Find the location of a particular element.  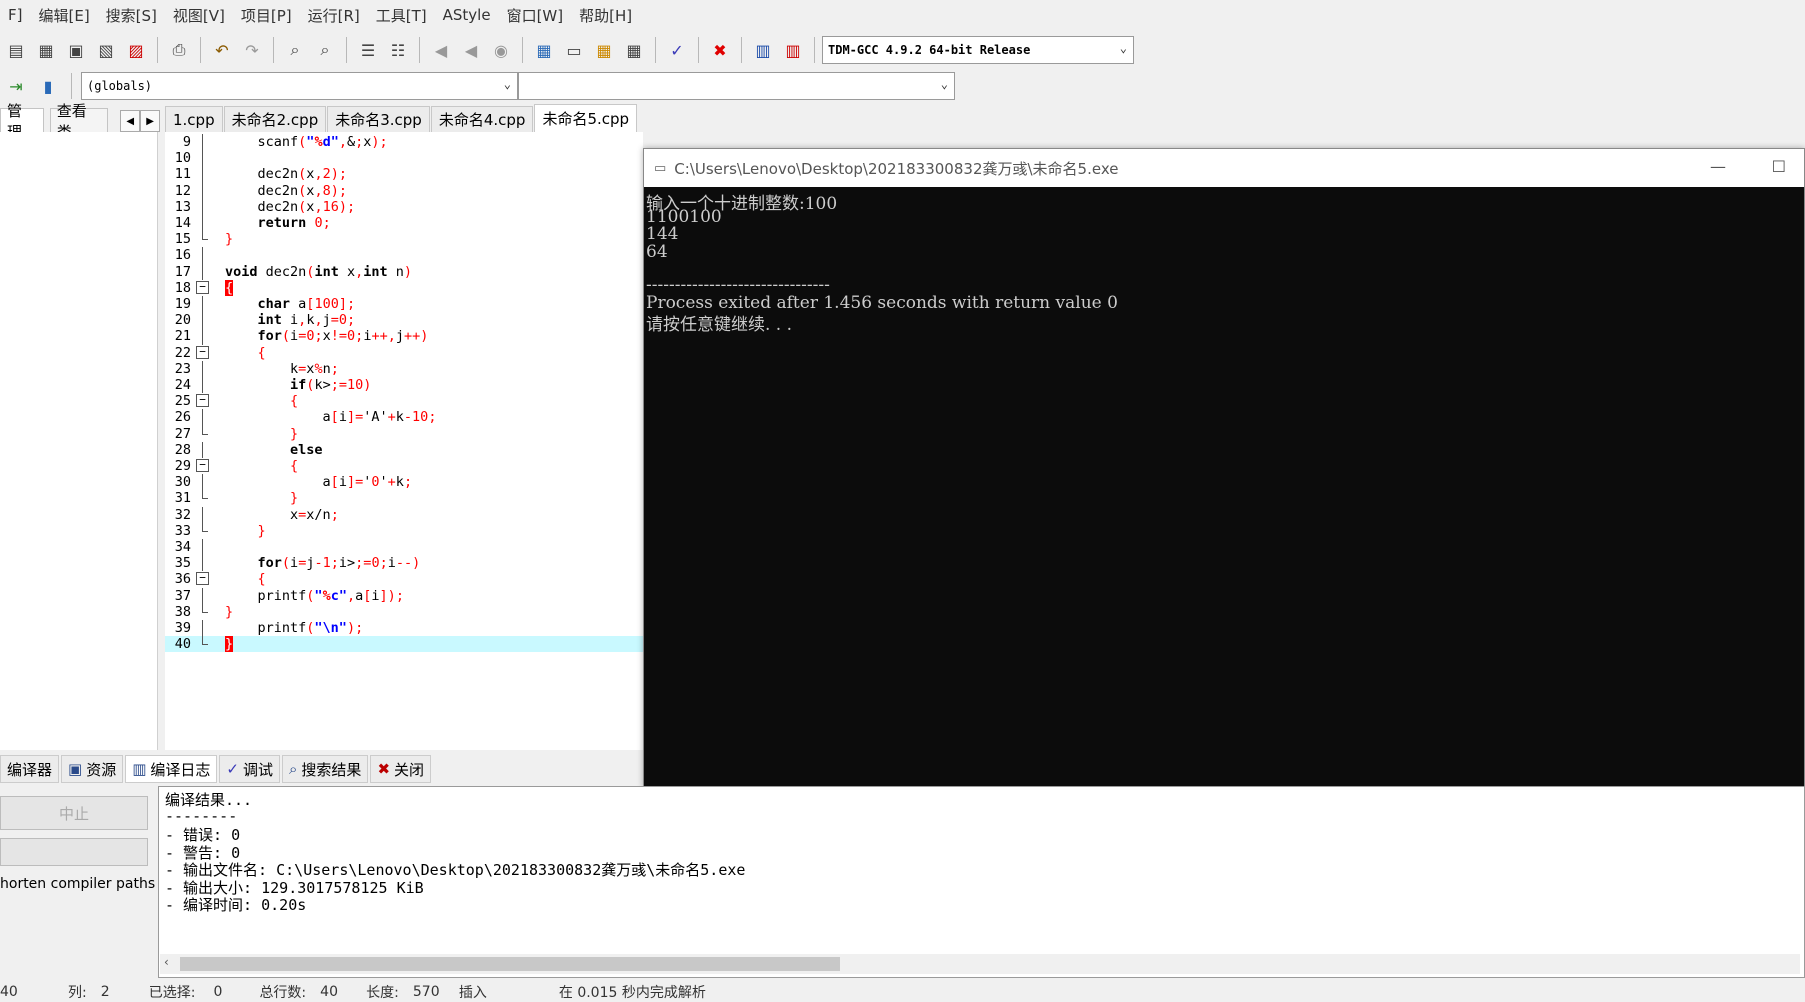

code-text: int i,k,j=0; is located at coordinates (306, 320).